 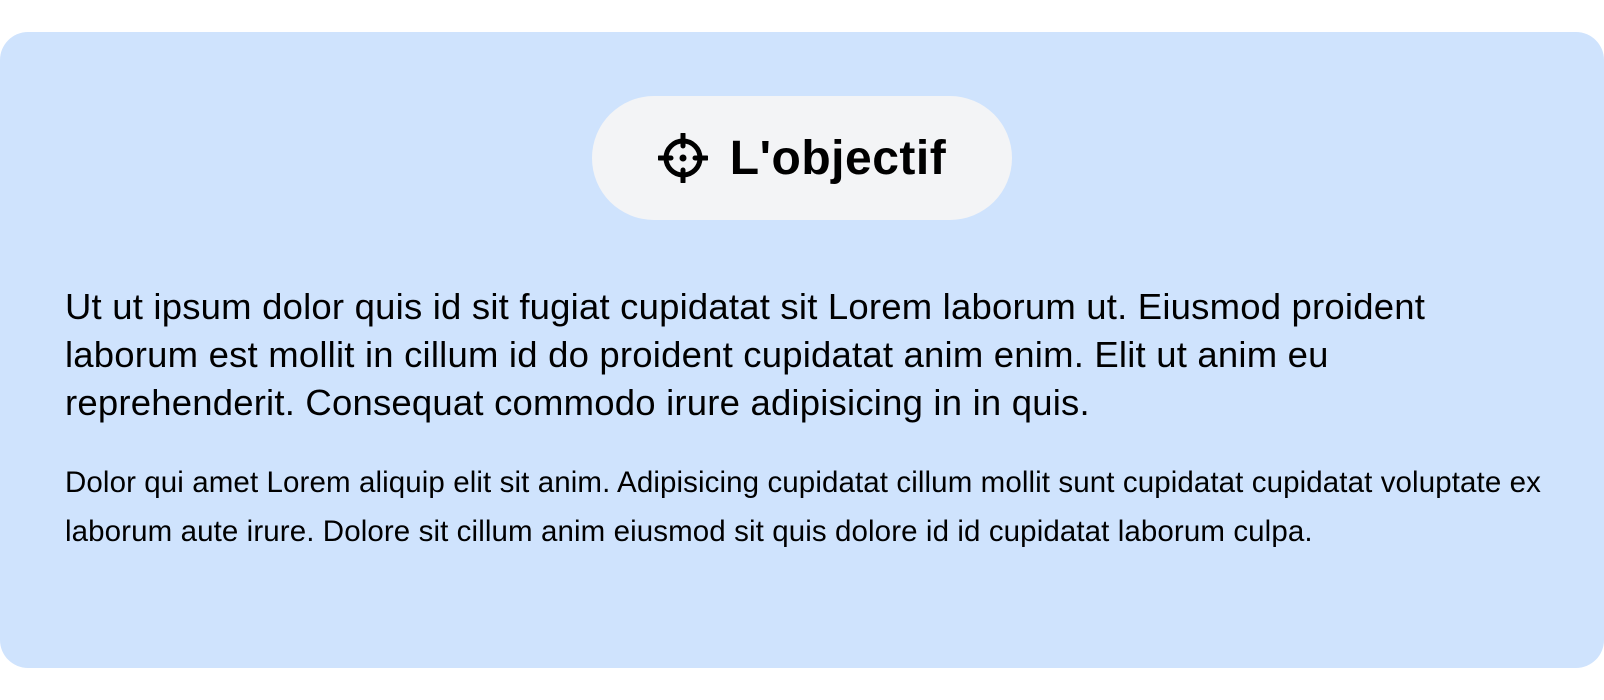 I want to click on crosshair-icon, so click(x=682, y=158).